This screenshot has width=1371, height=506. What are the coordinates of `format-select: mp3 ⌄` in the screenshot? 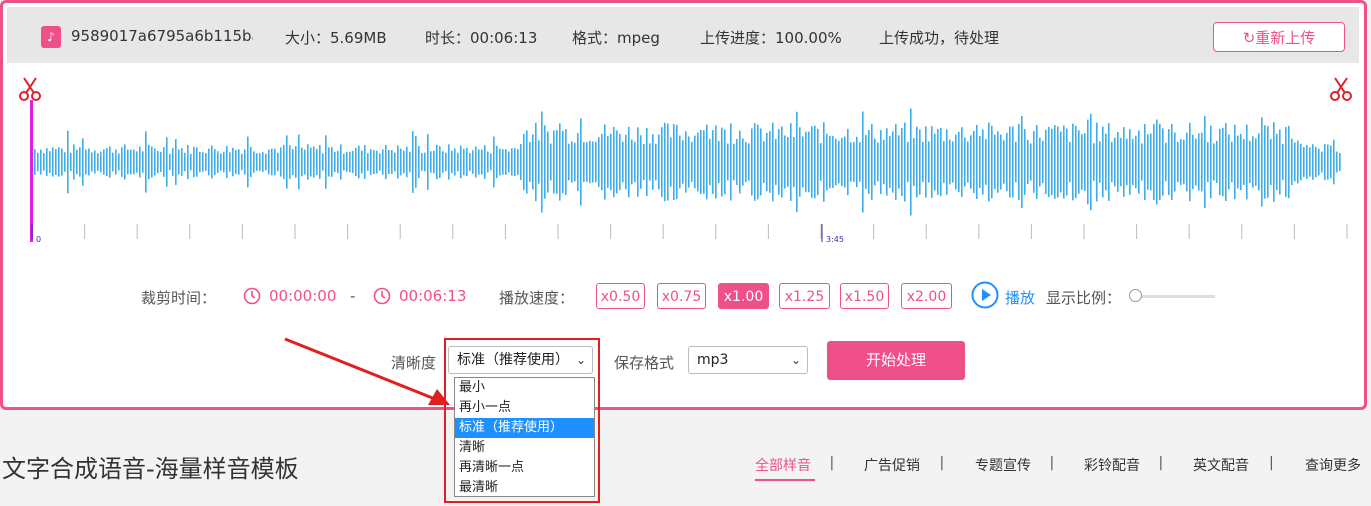 It's located at (748, 360).